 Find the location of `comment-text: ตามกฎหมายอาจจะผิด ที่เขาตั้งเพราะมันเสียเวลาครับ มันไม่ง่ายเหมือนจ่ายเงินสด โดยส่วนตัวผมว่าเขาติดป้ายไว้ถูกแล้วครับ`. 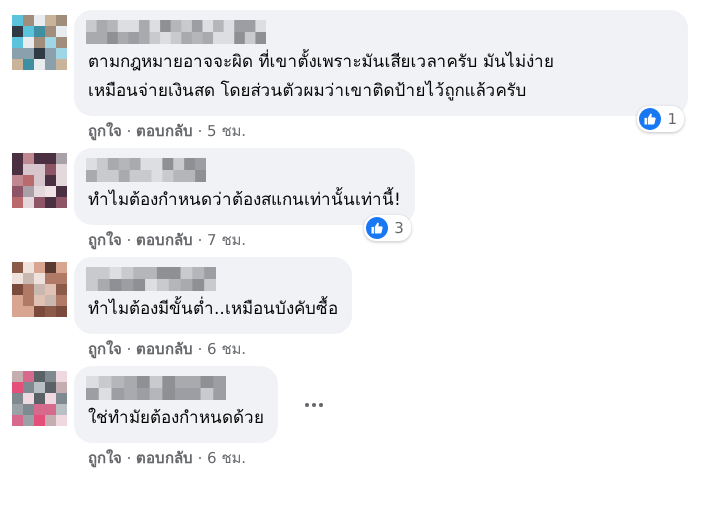

comment-text: ตามกฎหมายอาจจะผิด ที่เขาตั้งเพราะมันเสียเวลาครับ มันไม่ง่ายเหมือนจ่ายเงินสด โดยส่วนตัวผมว่าเขาติดป้ายไว้ถูกแล้วครับ is located at coordinates (323, 77).